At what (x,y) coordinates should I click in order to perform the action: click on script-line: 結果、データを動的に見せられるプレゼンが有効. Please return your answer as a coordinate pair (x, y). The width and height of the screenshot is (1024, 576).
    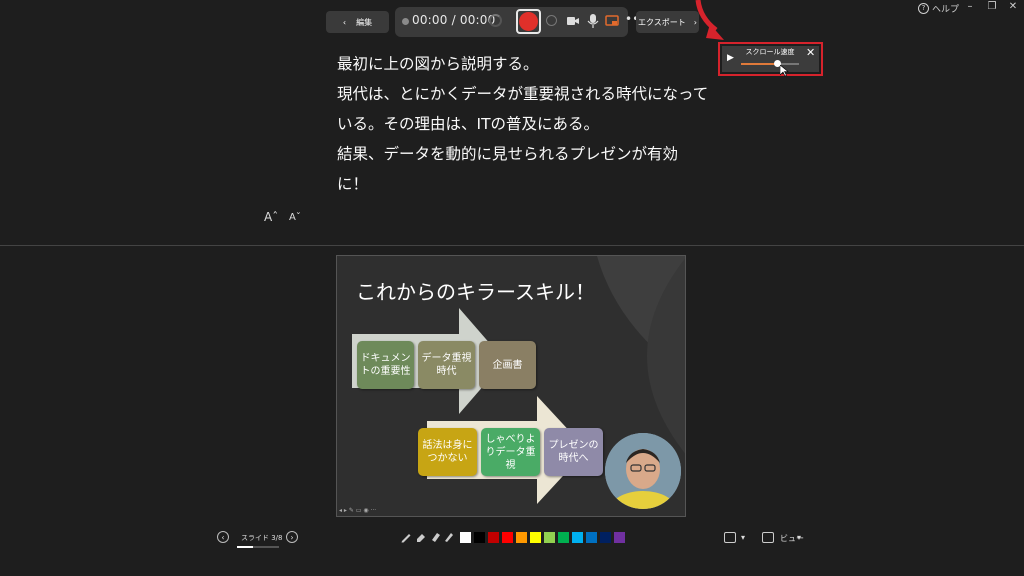
    Looking at the image, I should click on (508, 154).